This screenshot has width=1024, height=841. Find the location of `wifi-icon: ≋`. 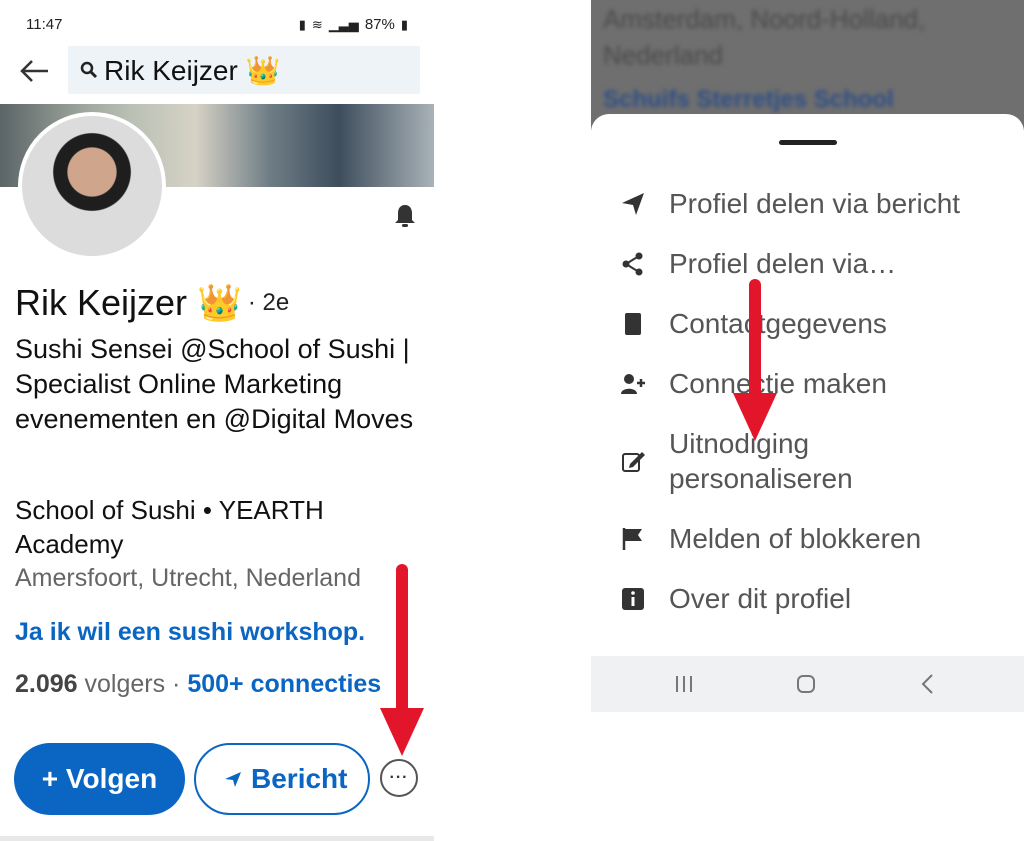

wifi-icon: ≋ is located at coordinates (317, 24).